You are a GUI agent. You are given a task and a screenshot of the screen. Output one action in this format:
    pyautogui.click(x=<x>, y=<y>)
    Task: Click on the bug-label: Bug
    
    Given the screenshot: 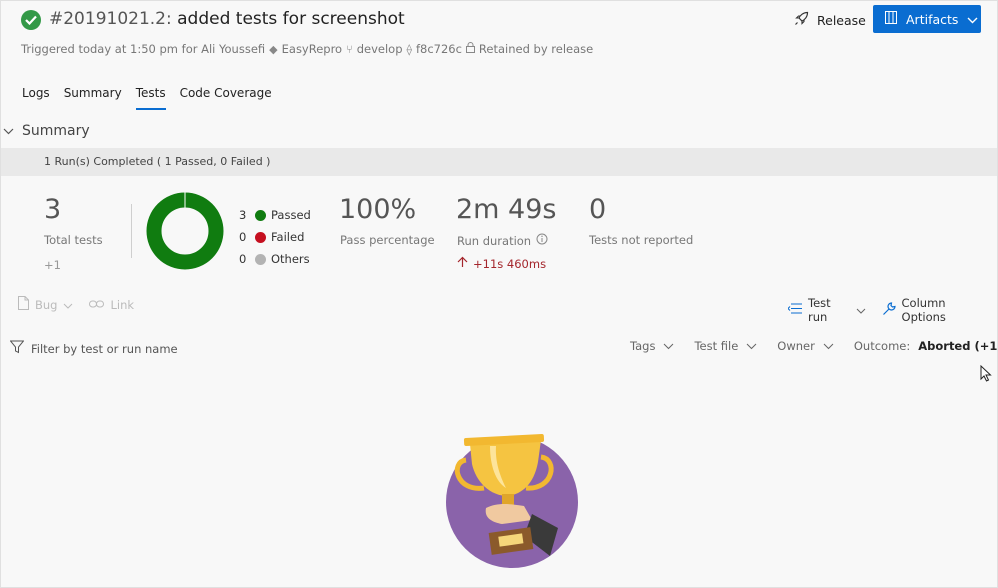 What is the action you would take?
    pyautogui.click(x=46, y=304)
    